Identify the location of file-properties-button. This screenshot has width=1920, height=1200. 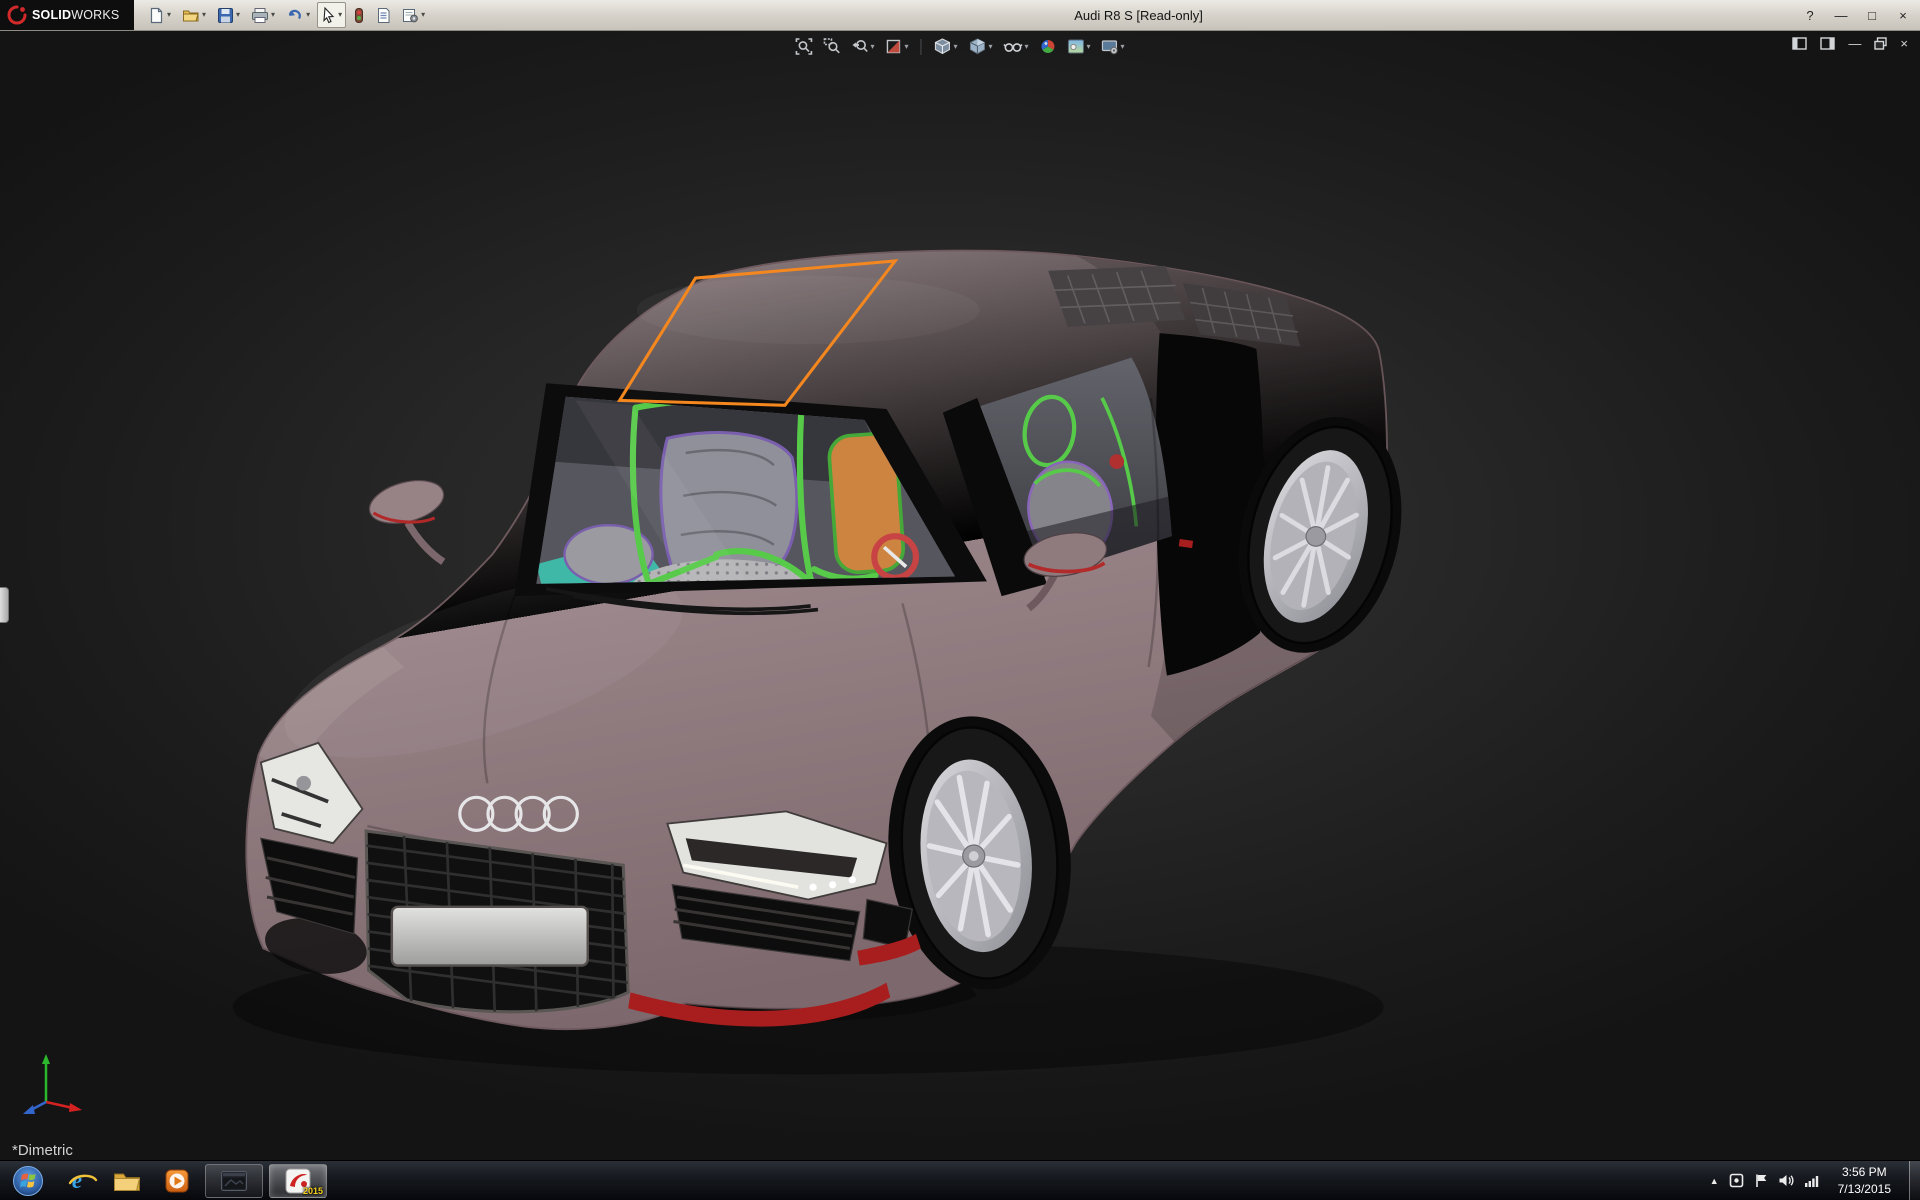
(383, 15).